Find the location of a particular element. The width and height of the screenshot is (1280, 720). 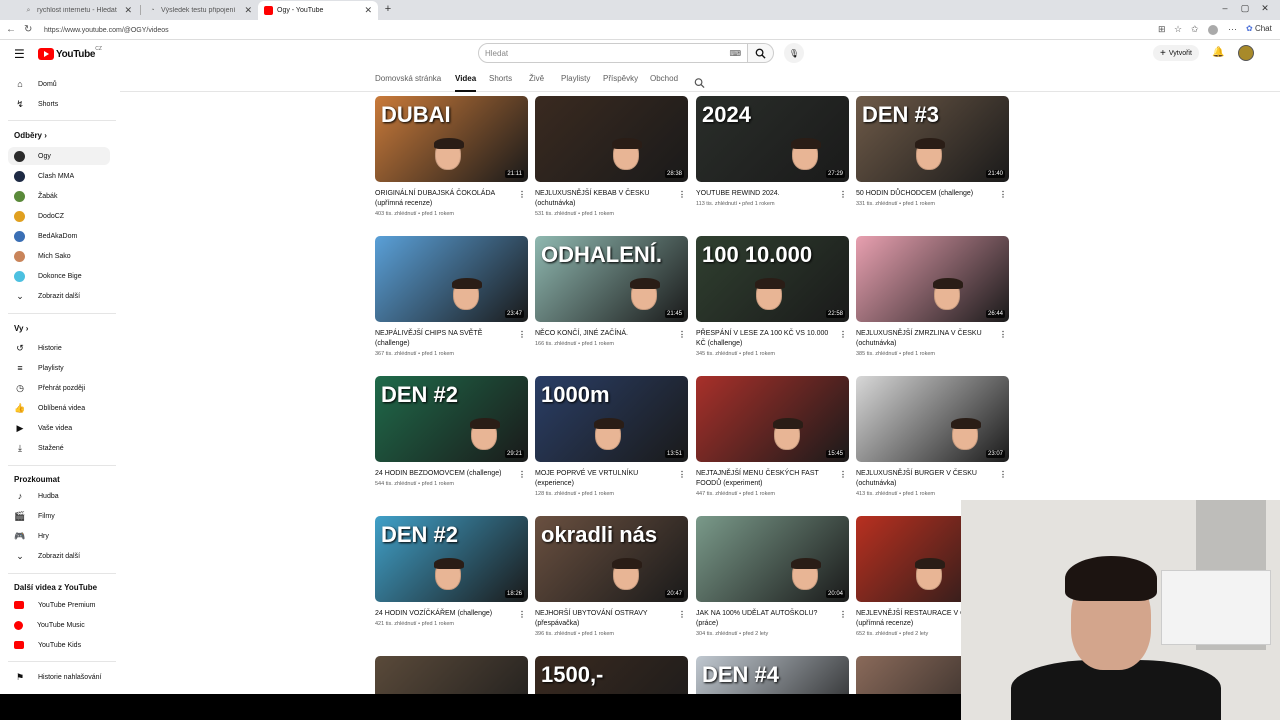

chat-button: ✿ Chat is located at coordinates (1259, 28).